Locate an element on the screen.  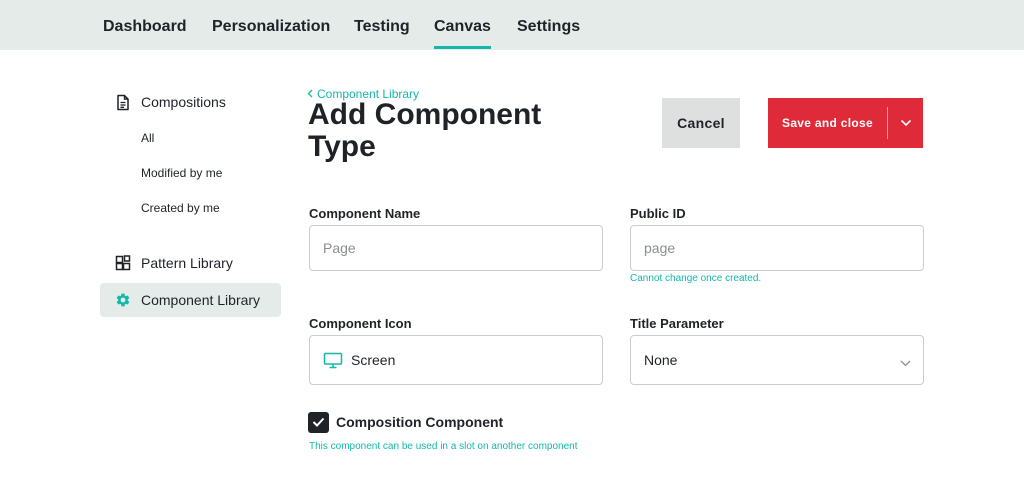
document-icon is located at coordinates (123, 102).